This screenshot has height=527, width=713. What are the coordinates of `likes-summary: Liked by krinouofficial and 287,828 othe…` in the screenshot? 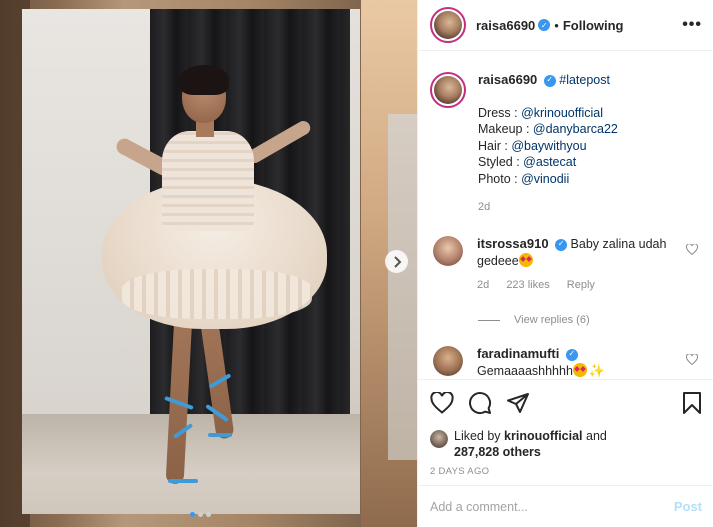 It's located at (566, 444).